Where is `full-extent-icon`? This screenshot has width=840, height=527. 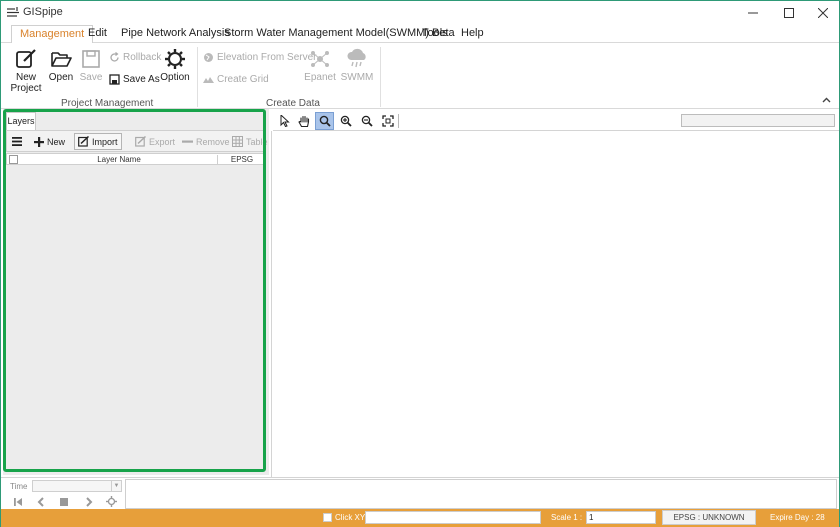
full-extent-icon is located at coordinates (387, 121).